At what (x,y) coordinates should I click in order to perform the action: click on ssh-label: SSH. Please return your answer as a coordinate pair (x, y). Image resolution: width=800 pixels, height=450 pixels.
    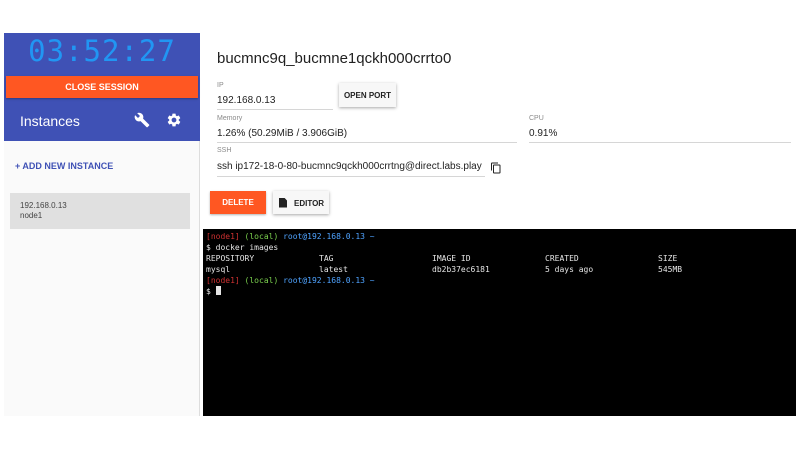
    Looking at the image, I should click on (224, 150).